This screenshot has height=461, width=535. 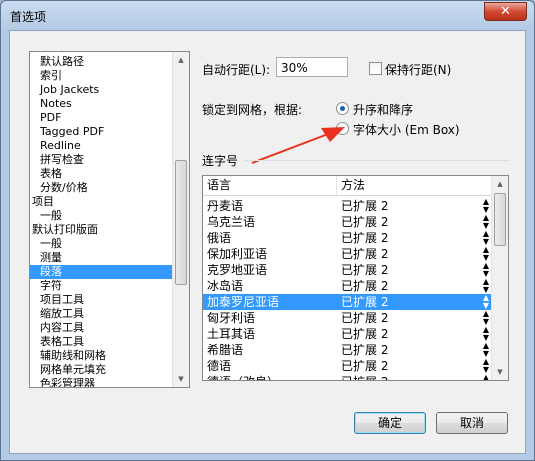 I want to click on language-cell: 土耳其语, so click(x=231, y=334).